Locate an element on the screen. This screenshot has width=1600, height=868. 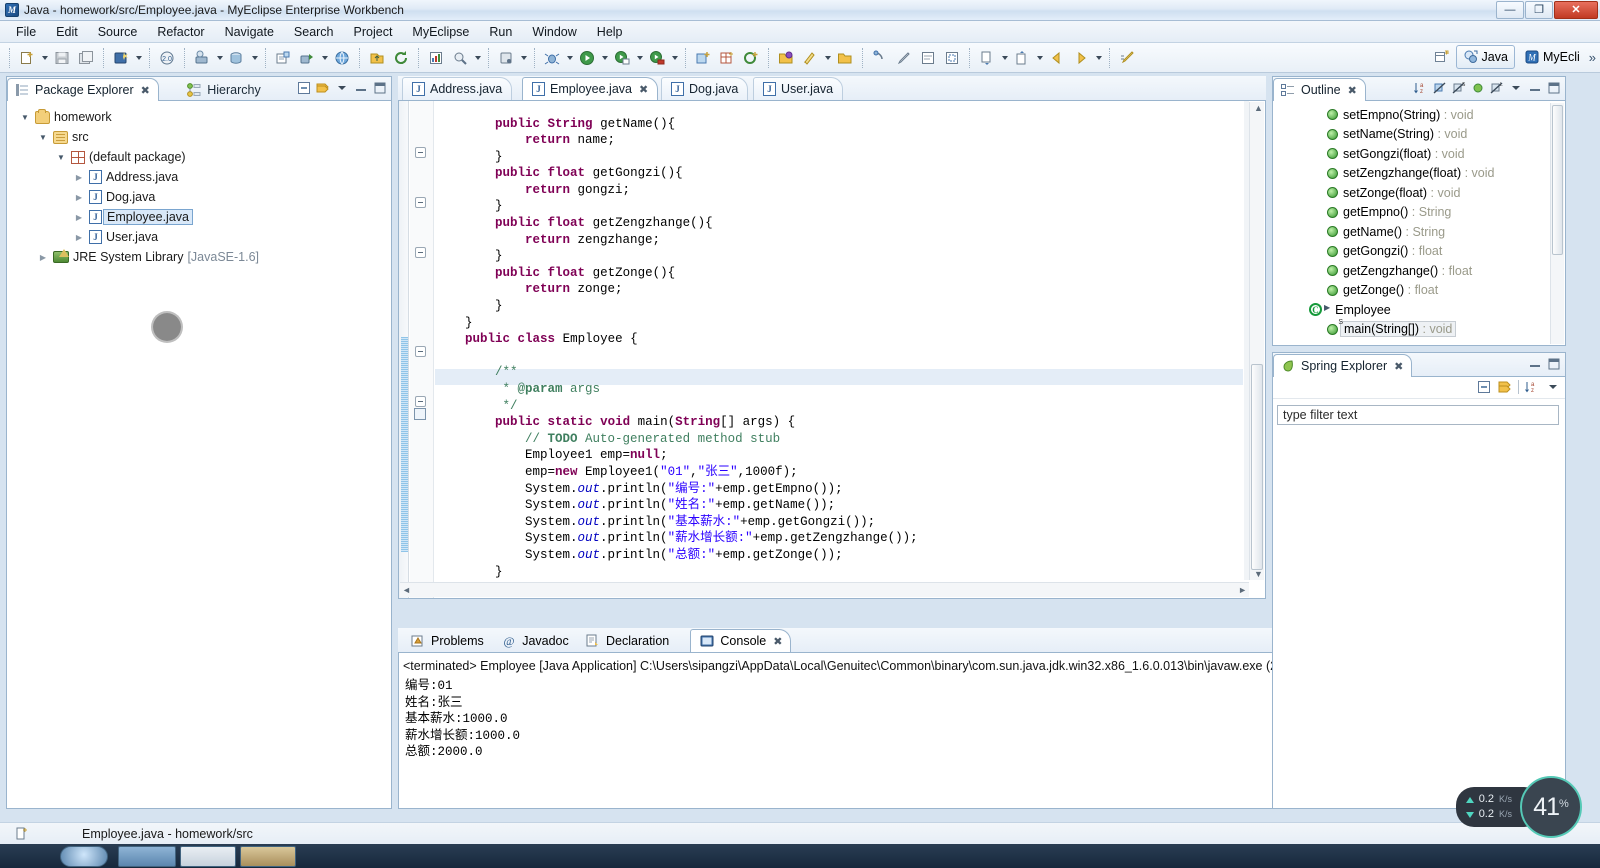
toggle-mark-occurrences-icon is located at coordinates (880, 58).